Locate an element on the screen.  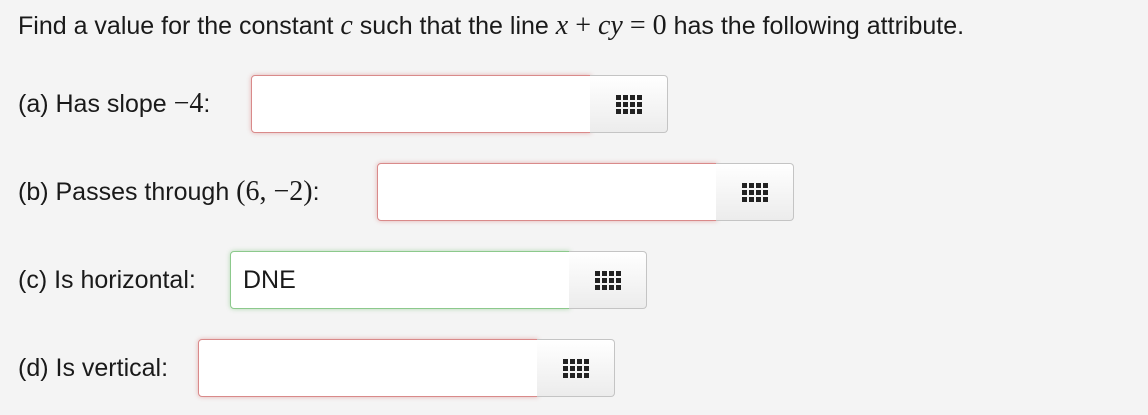
part-a: (a) Has slope −4: is located at coordinates (114, 104).